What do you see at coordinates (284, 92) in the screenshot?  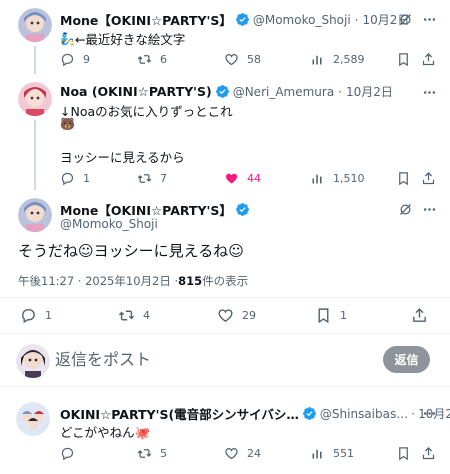 I see `handle: @Neri_Amemura` at bounding box center [284, 92].